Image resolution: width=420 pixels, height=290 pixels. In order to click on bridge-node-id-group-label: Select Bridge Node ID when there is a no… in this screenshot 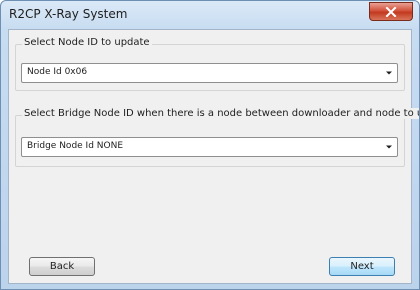, I will do `click(220, 113)`.